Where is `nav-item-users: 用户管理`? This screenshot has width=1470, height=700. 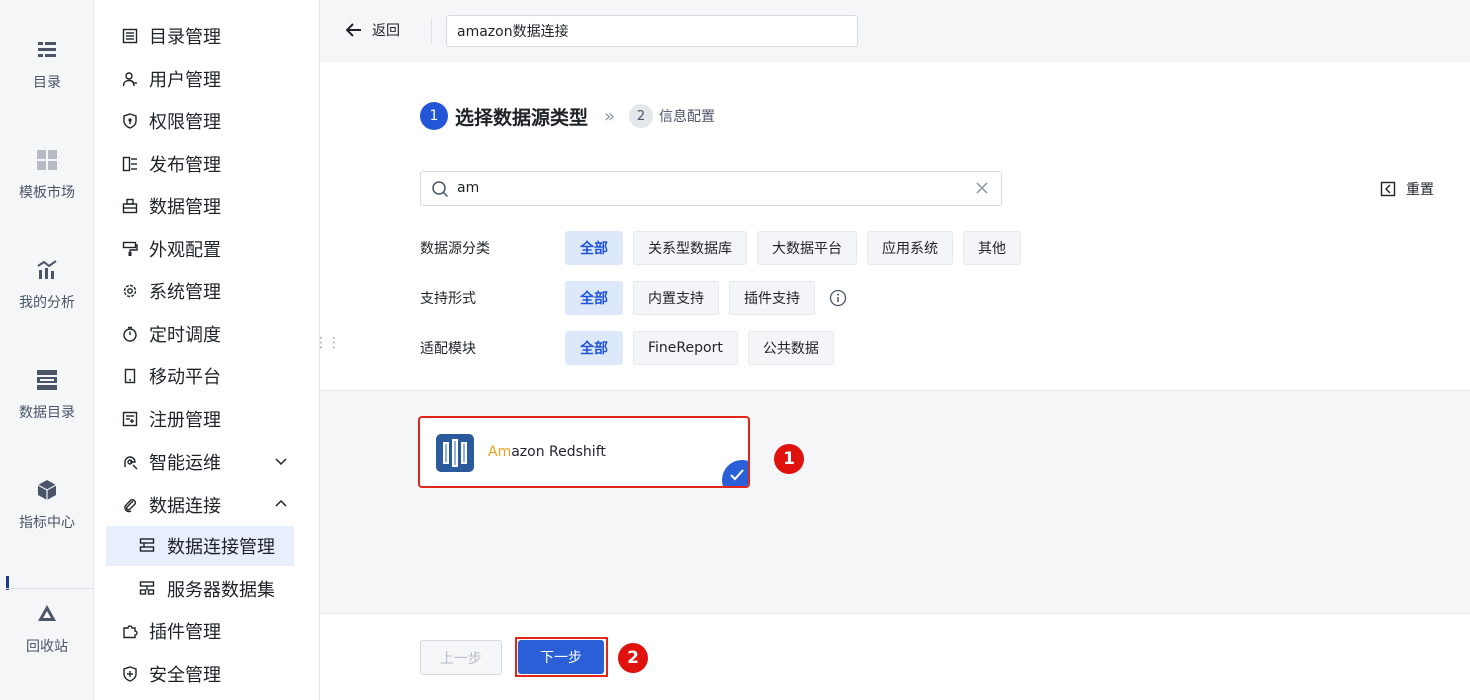
nav-item-users: 用户管理 is located at coordinates (207, 79).